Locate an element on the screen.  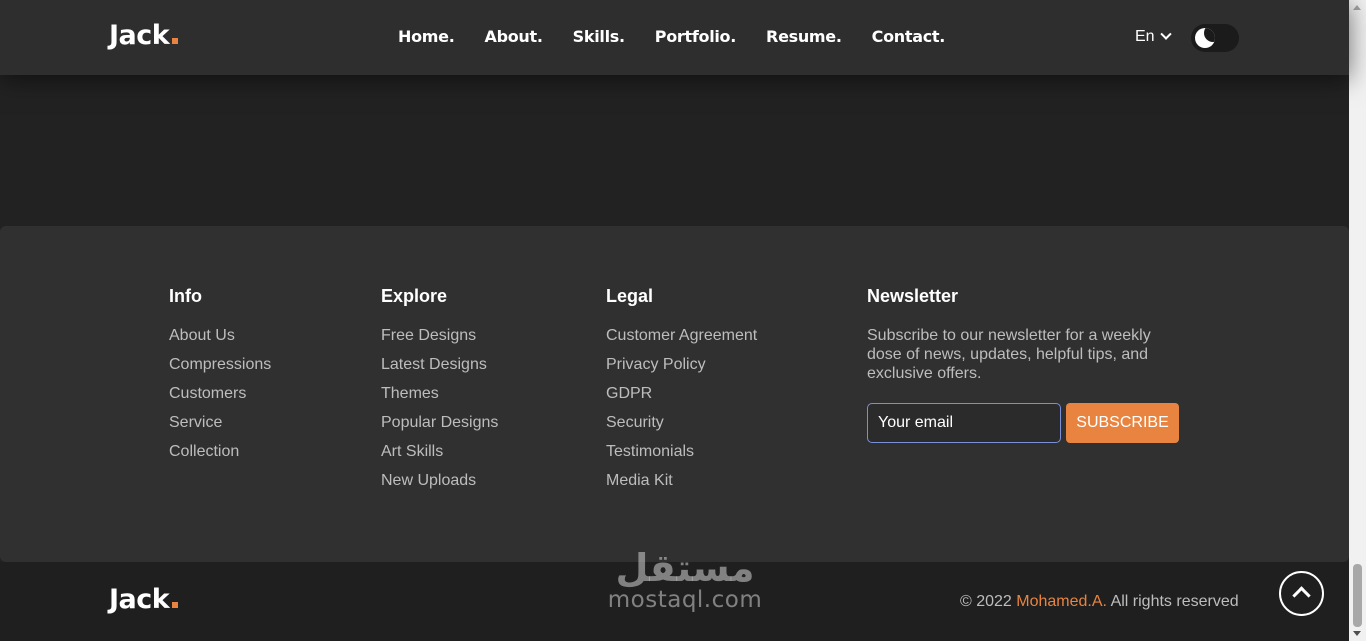
logo-text: Jack is located at coordinates (139, 35).